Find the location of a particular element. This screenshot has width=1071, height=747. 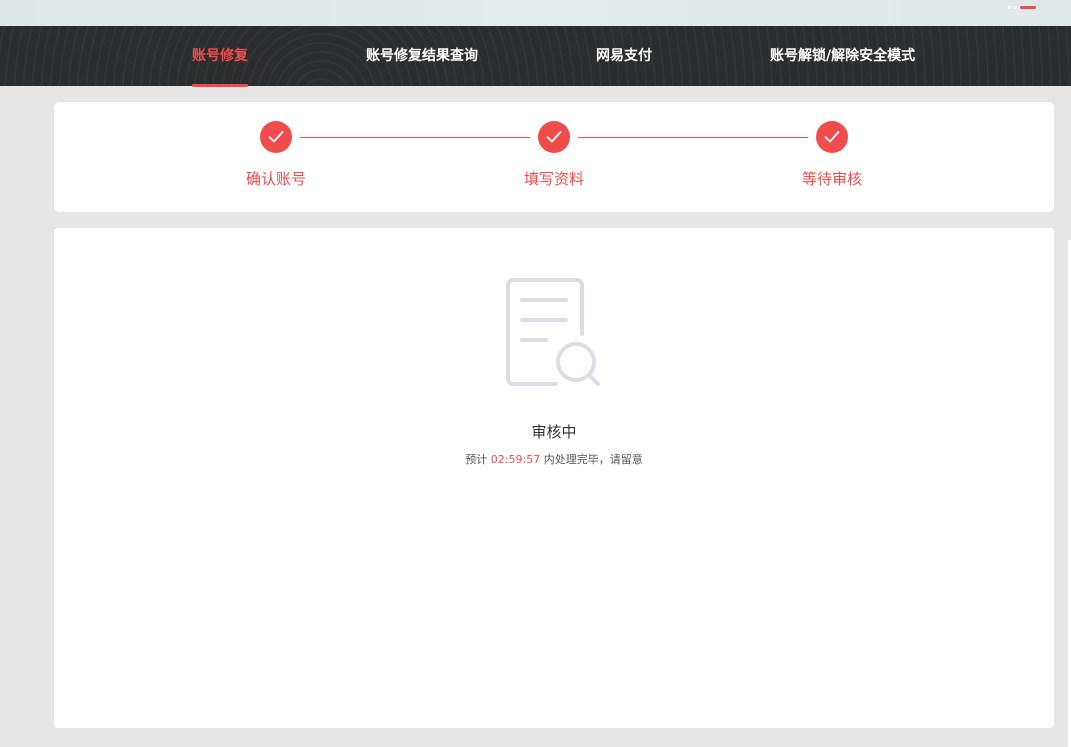

tab-netease-pay: 网易支付 is located at coordinates (624, 56).